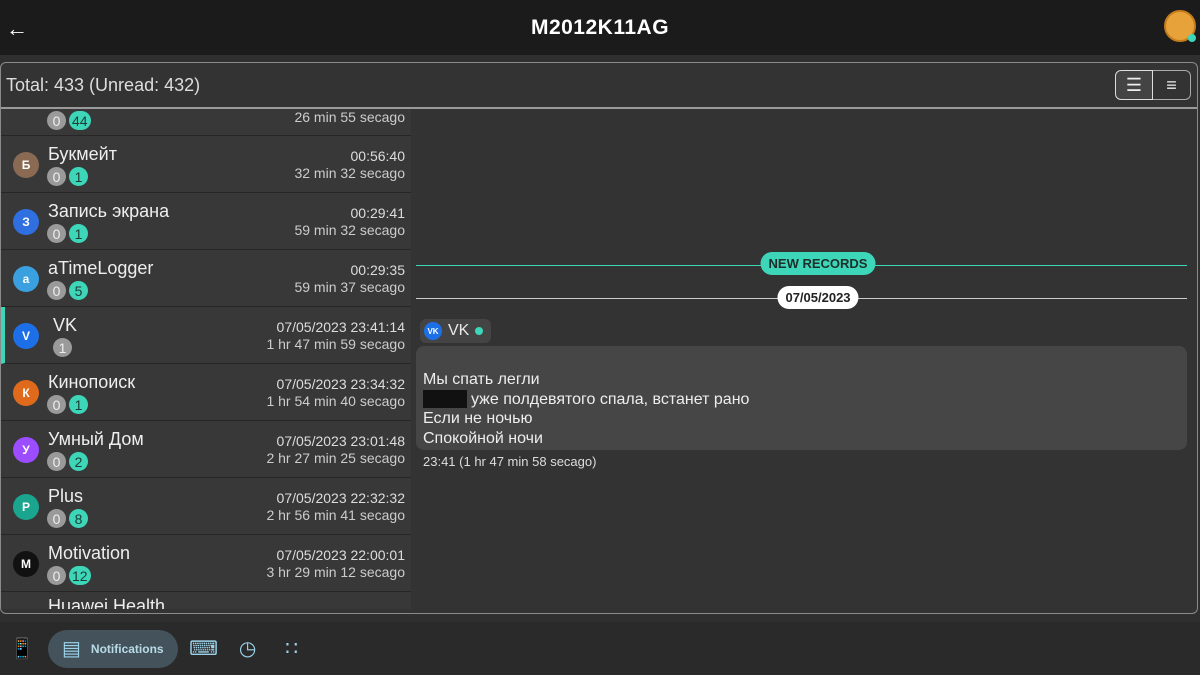 The width and height of the screenshot is (1200, 675). What do you see at coordinates (26, 450) in the screenshot?
I see `app-icon: У` at bounding box center [26, 450].